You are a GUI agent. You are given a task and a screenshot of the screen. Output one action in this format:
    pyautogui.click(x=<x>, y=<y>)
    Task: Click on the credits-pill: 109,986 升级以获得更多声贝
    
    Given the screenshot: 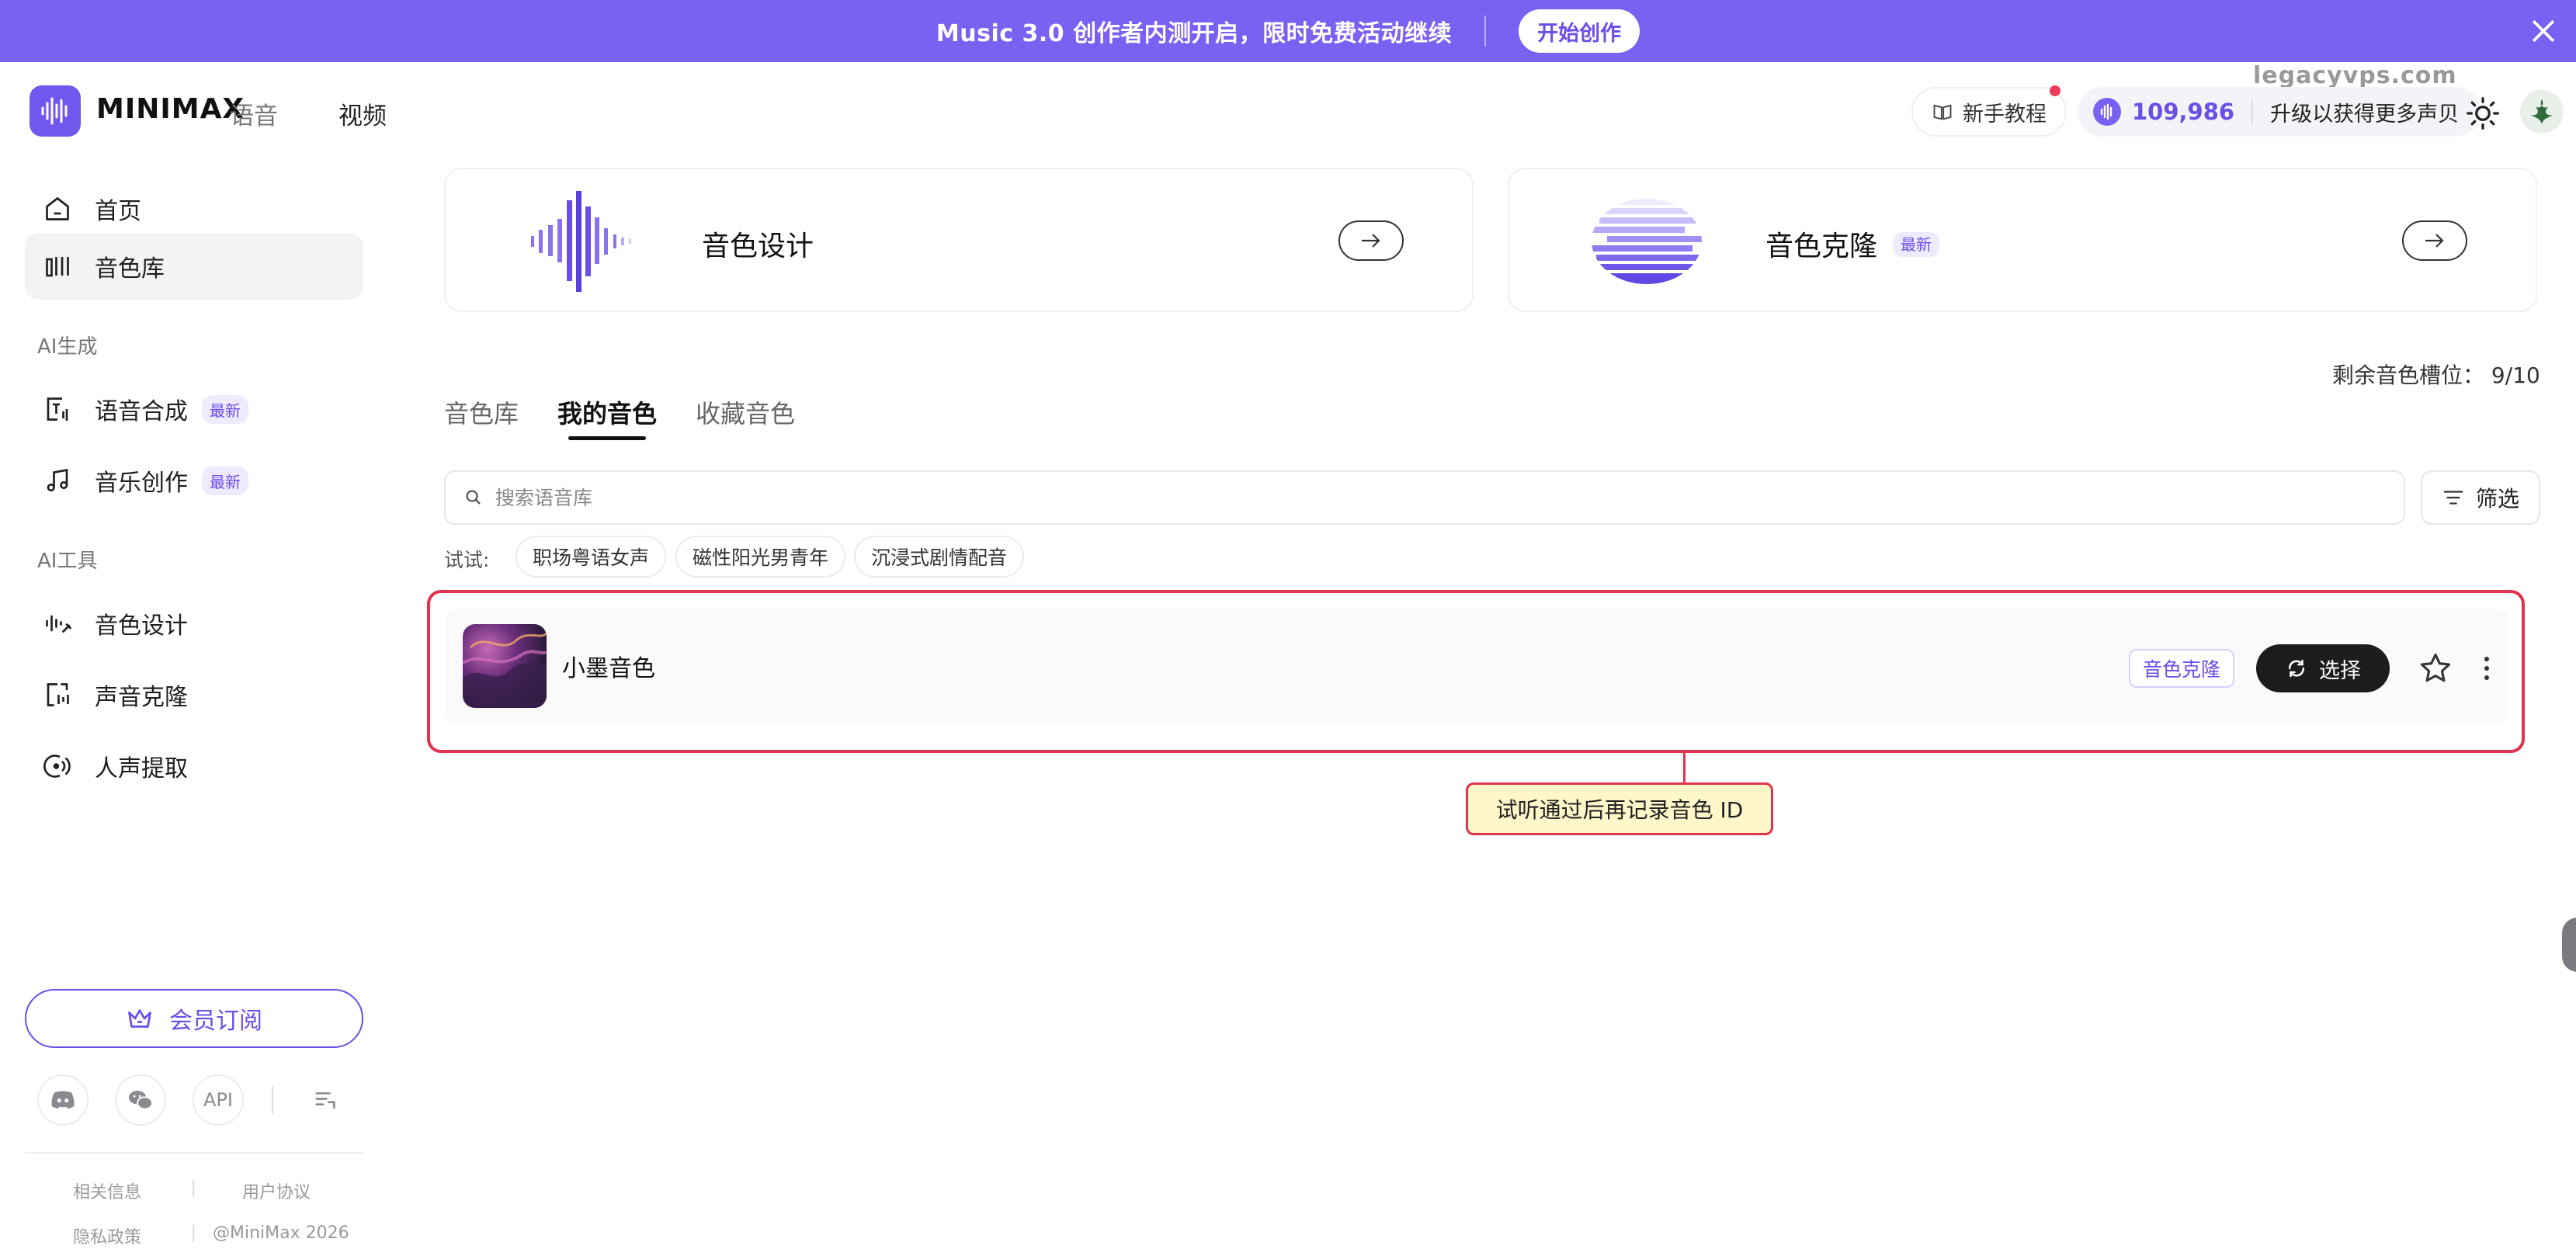 What is the action you would take?
    pyautogui.click(x=2279, y=112)
    